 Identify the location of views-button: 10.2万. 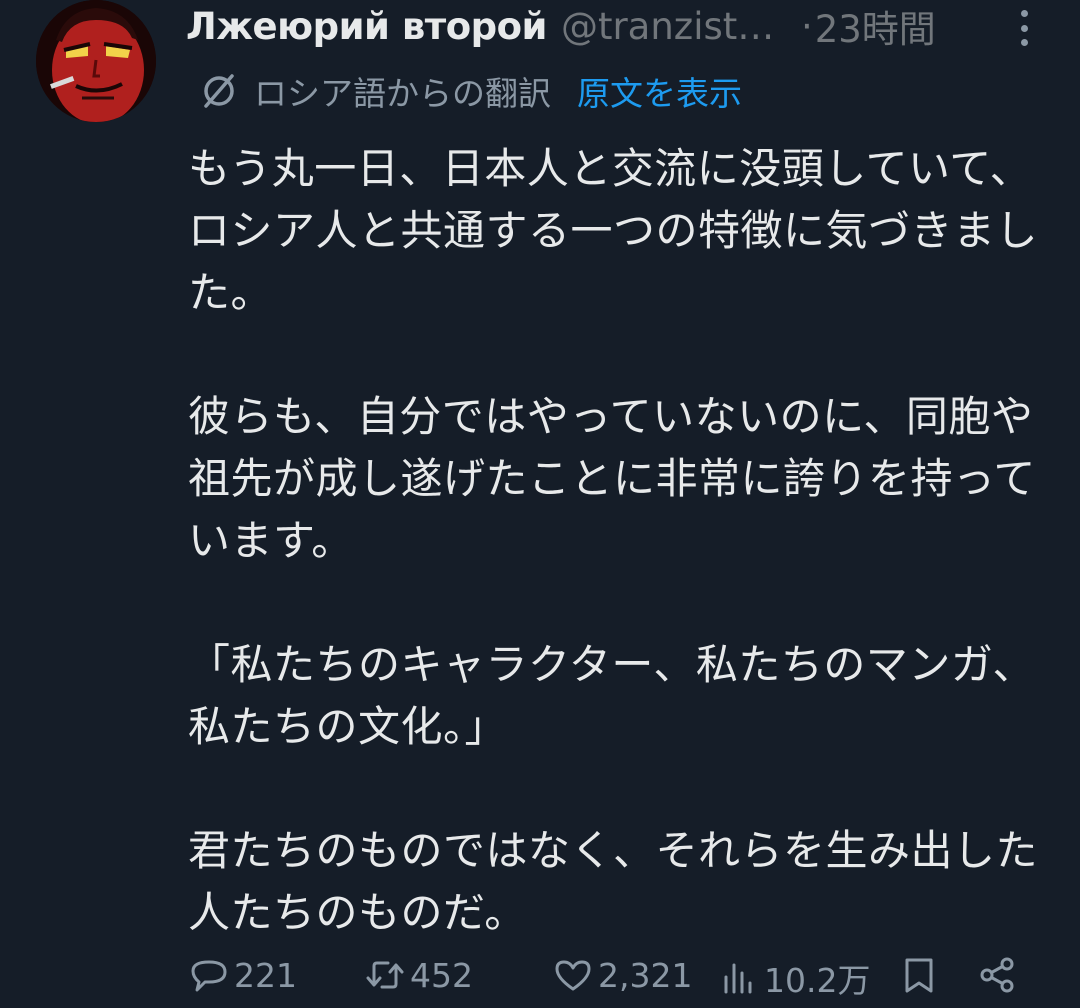
(794, 978).